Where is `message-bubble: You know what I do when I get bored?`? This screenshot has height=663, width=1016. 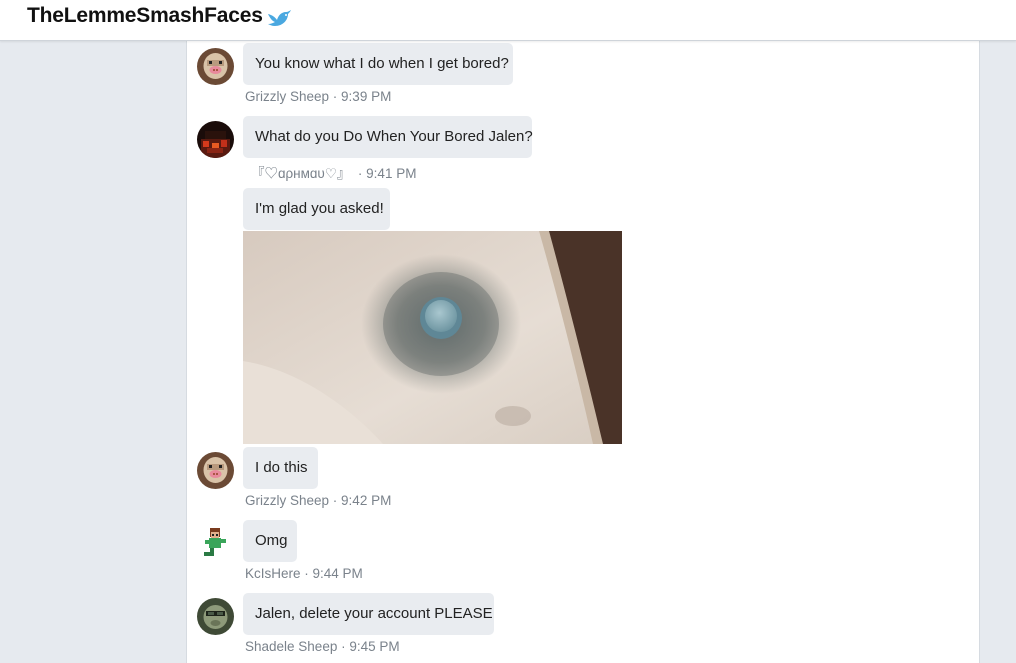
message-bubble: You know what I do when I get bored? is located at coordinates (378, 64).